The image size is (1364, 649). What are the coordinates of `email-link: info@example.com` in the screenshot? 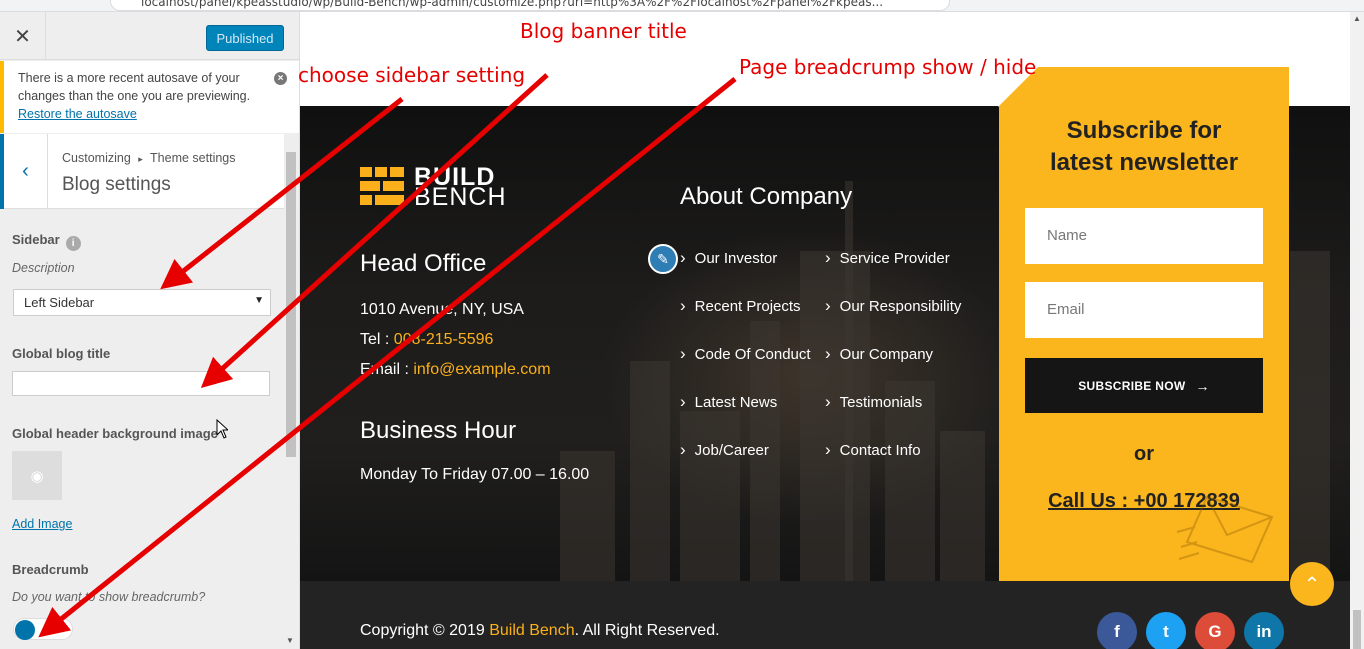 It's located at (481, 369).